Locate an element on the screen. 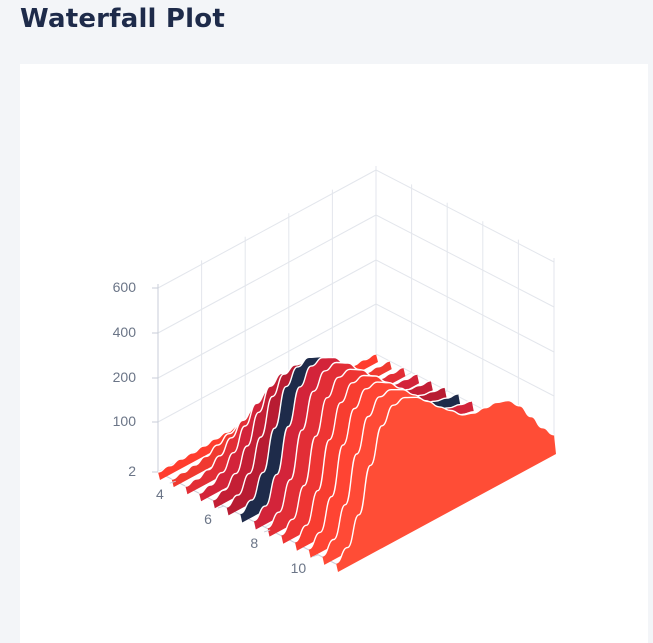 The width and height of the screenshot is (653, 643). z-tick-label: 400 is located at coordinates (125, 332).